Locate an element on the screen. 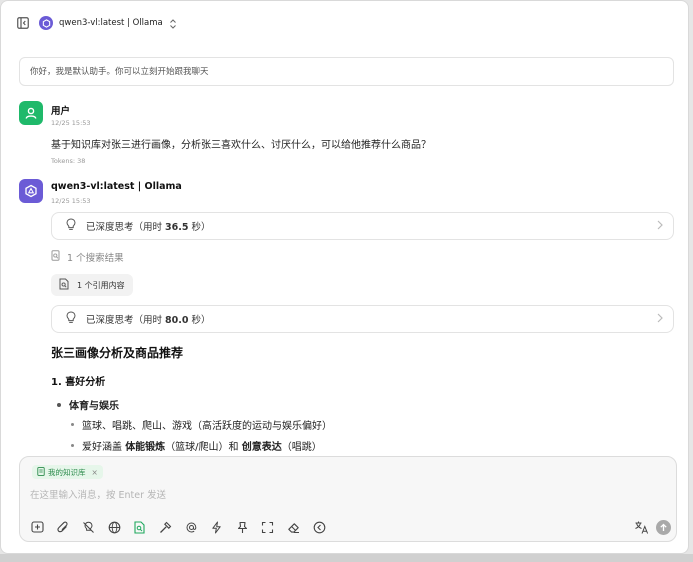 This screenshot has width=693, height=562. eraser-icon is located at coordinates (293, 527).